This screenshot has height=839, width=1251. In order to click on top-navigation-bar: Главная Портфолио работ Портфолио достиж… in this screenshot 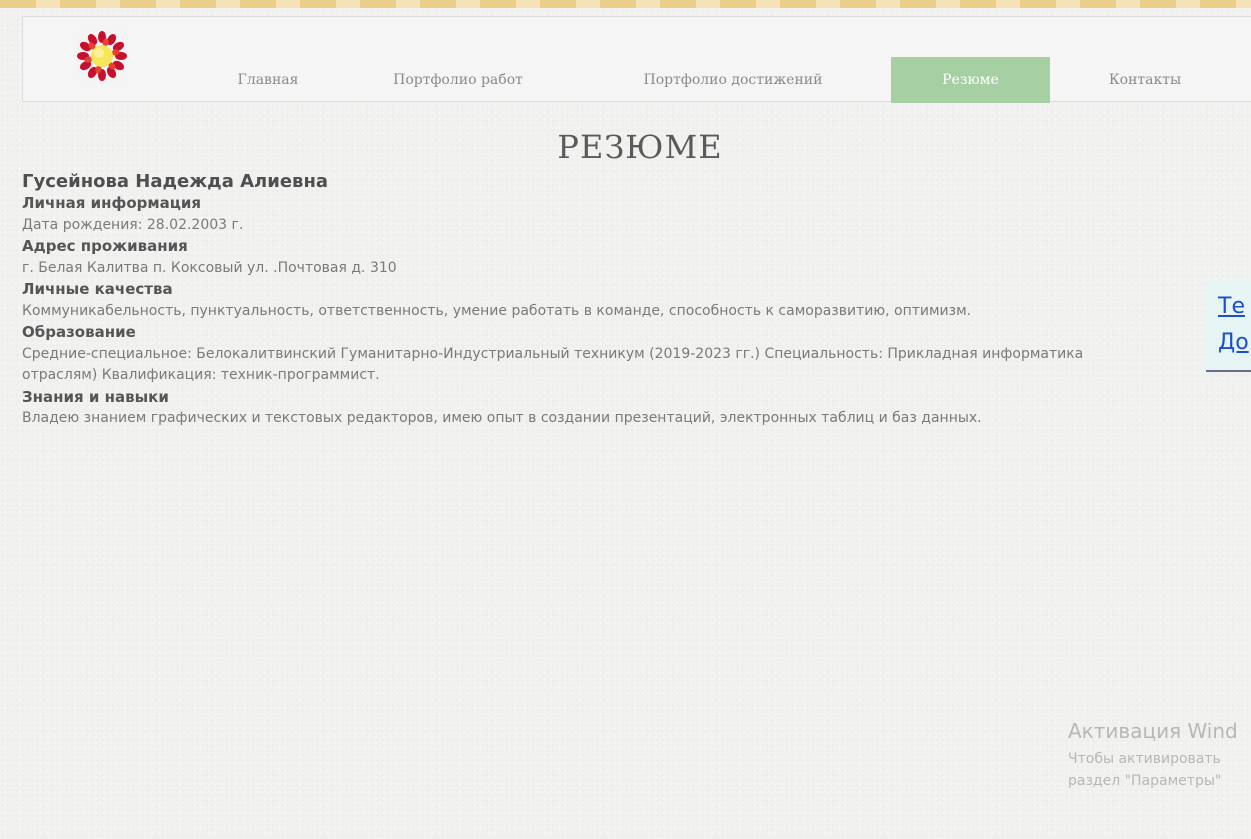, I will do `click(636, 59)`.